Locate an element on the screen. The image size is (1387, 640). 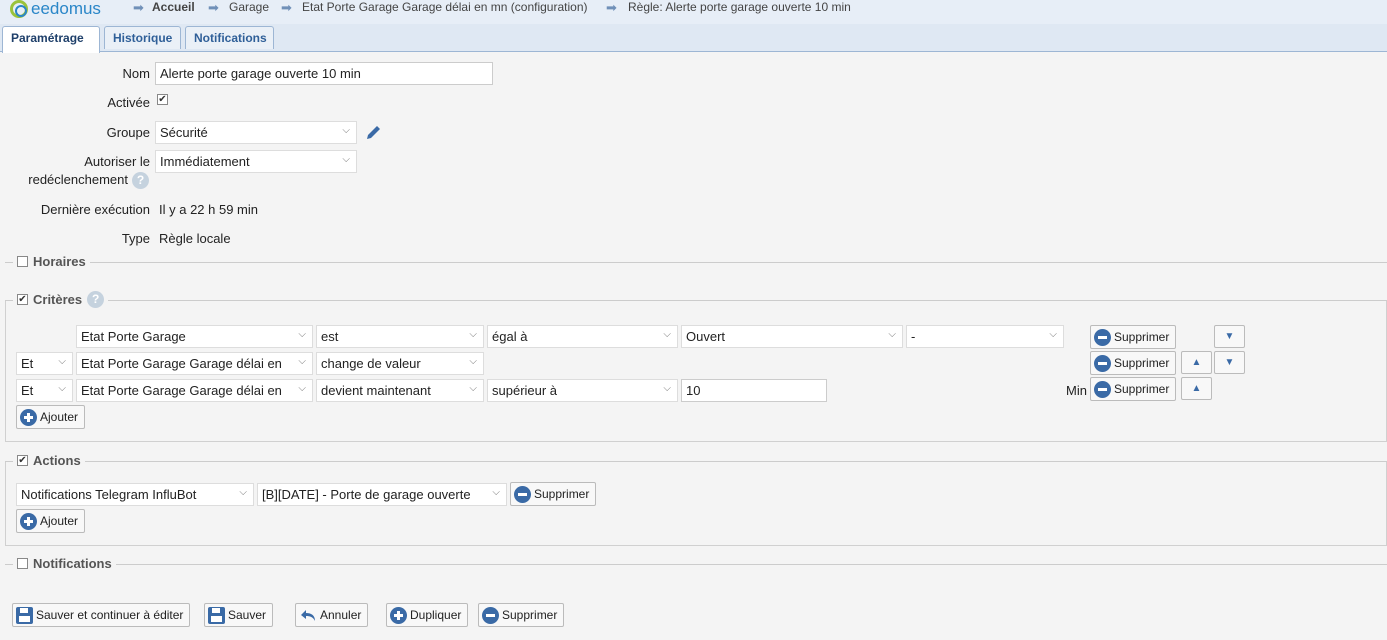
tab-historique: Historique is located at coordinates (142, 37).